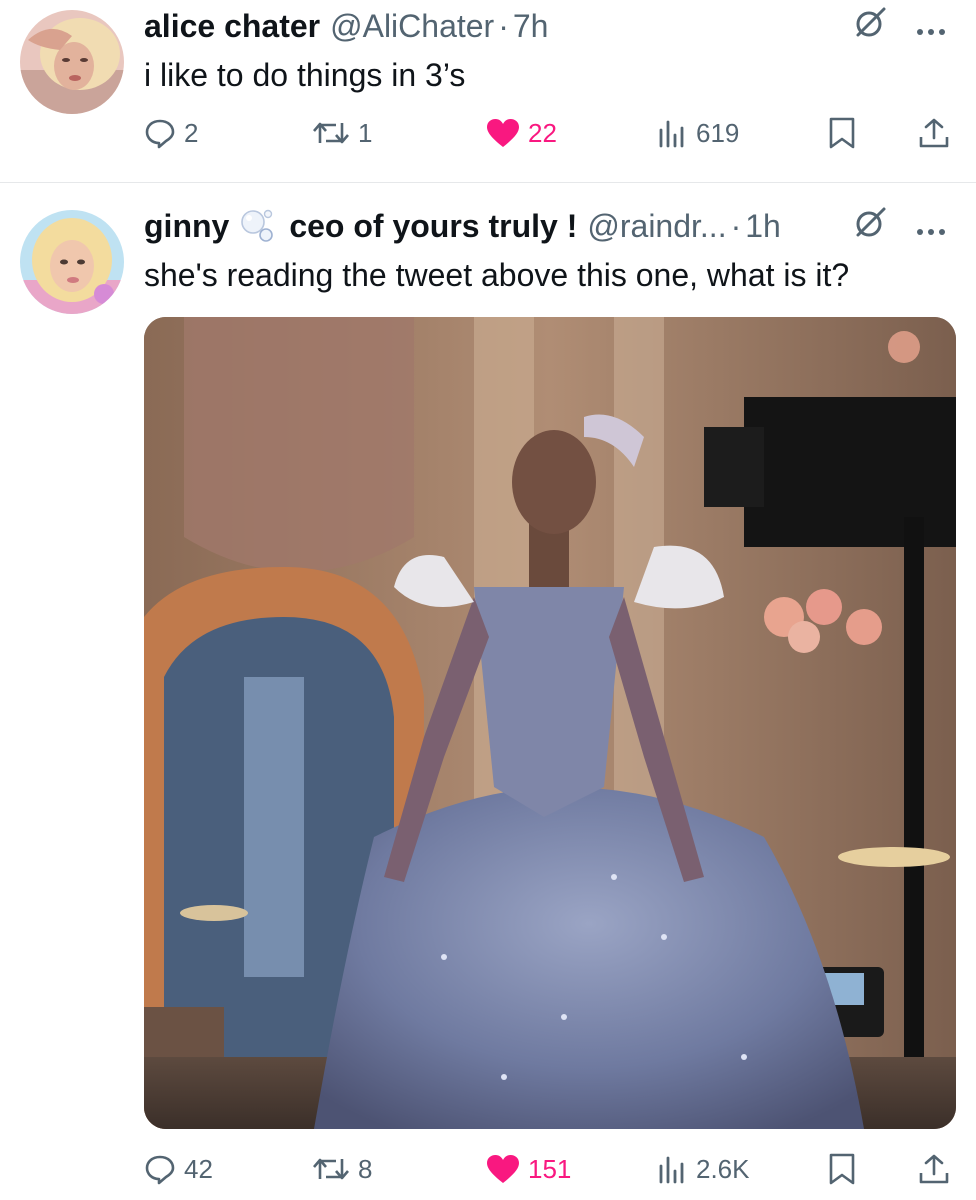 The width and height of the screenshot is (976, 1200). I want to click on timestamp: 1h, so click(763, 226).